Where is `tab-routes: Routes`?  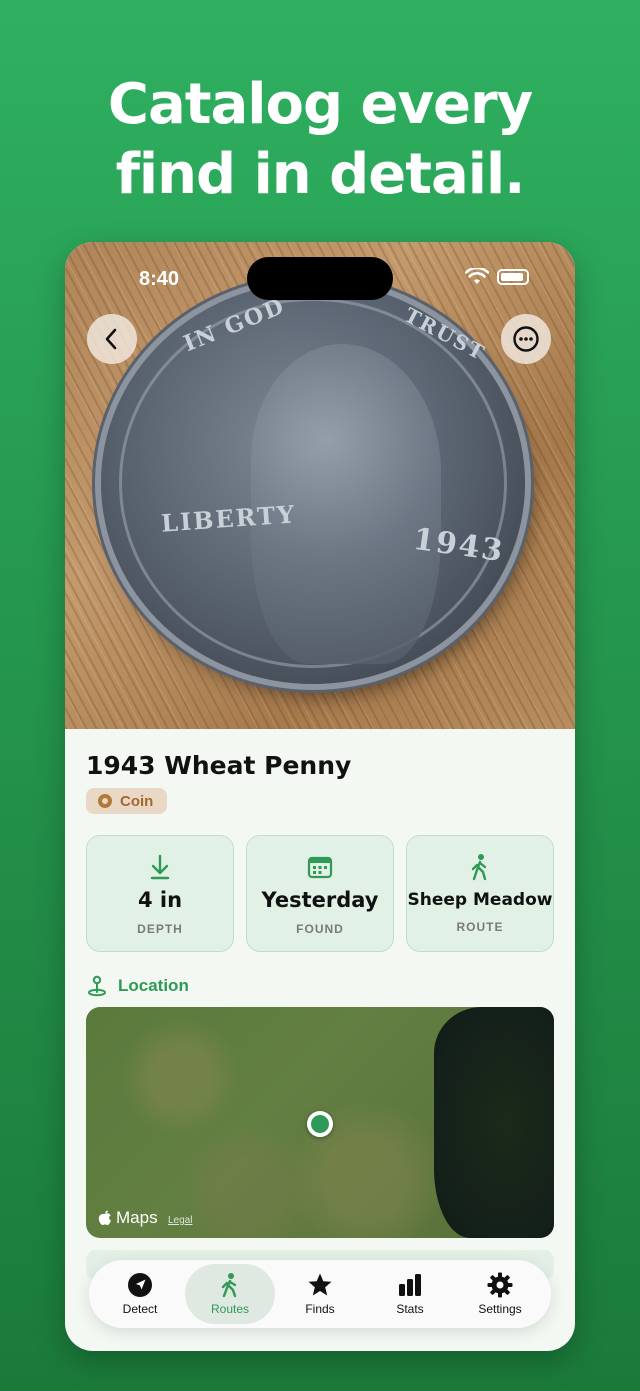 tab-routes: Routes is located at coordinates (230, 1294).